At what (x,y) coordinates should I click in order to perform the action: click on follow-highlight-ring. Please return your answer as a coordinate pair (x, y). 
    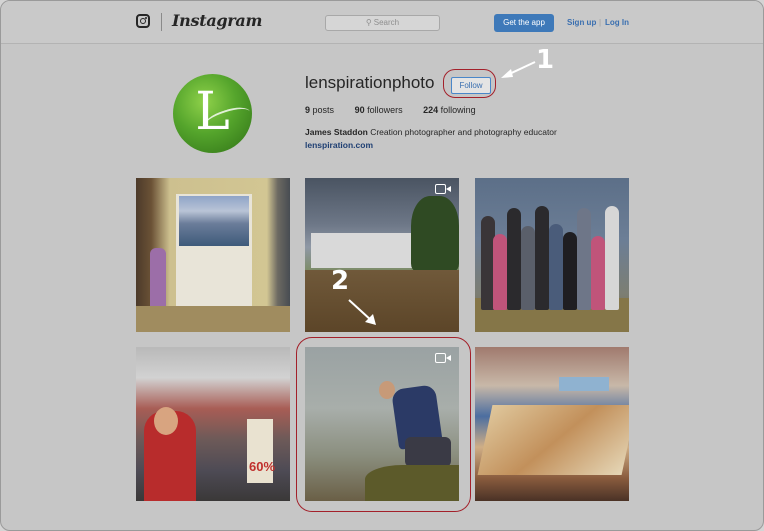
    Looking at the image, I should click on (469, 83).